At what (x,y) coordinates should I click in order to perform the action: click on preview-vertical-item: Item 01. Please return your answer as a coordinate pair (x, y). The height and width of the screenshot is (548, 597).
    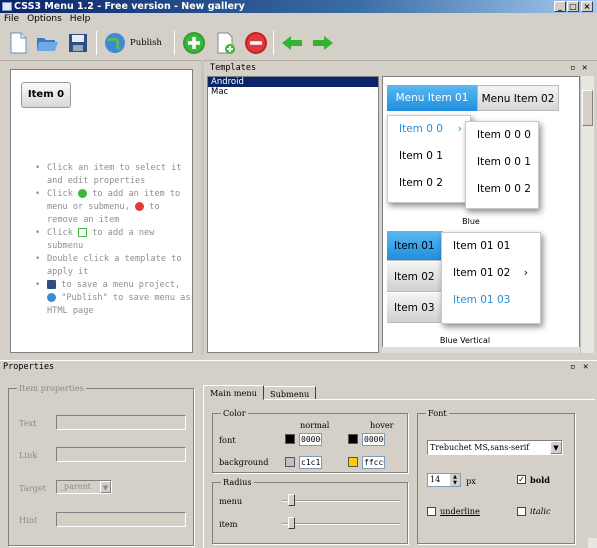
    Looking at the image, I should click on (415, 246).